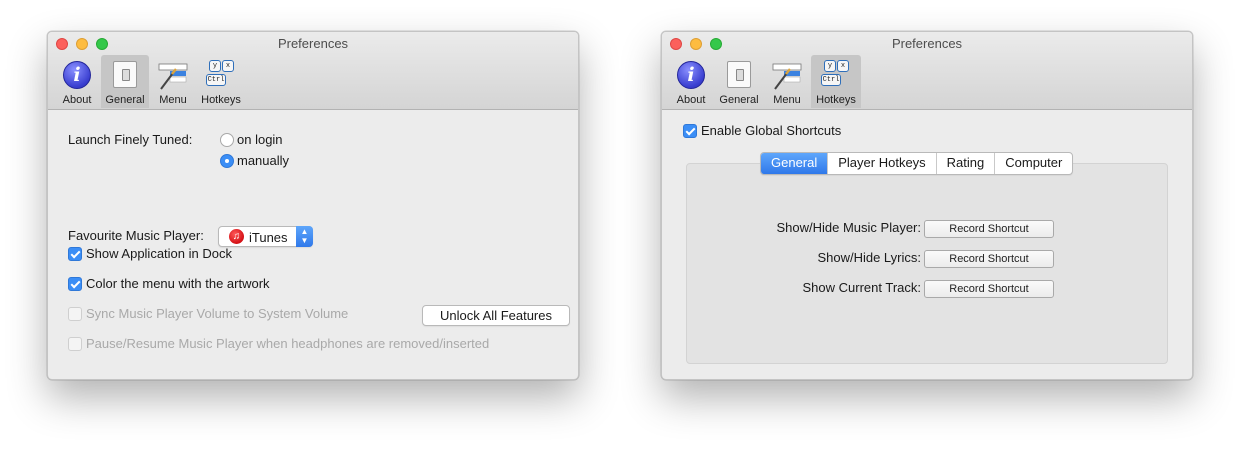 The image size is (1240, 459). What do you see at coordinates (496, 315) in the screenshot?
I see `unlock-all-features-button: Unlock All Features` at bounding box center [496, 315].